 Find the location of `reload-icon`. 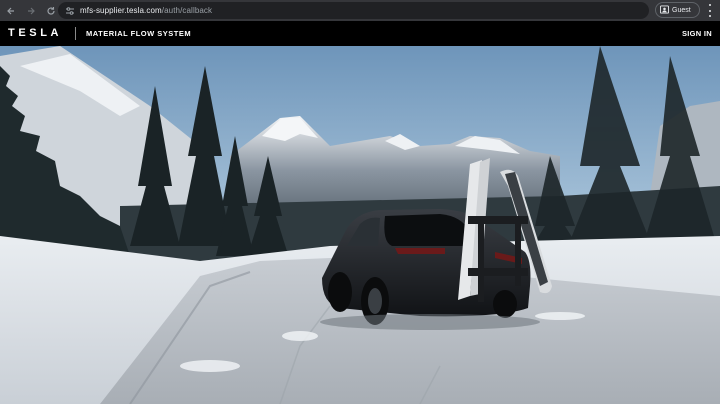

reload-icon is located at coordinates (51, 11).